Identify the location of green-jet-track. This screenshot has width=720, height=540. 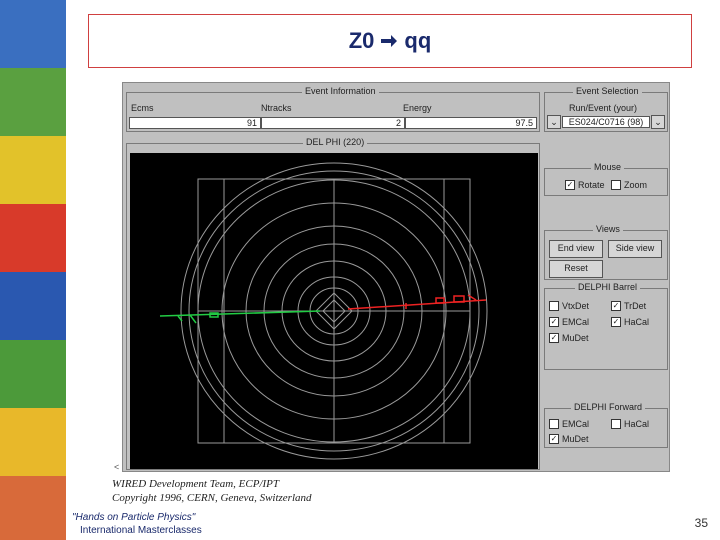
(240, 317).